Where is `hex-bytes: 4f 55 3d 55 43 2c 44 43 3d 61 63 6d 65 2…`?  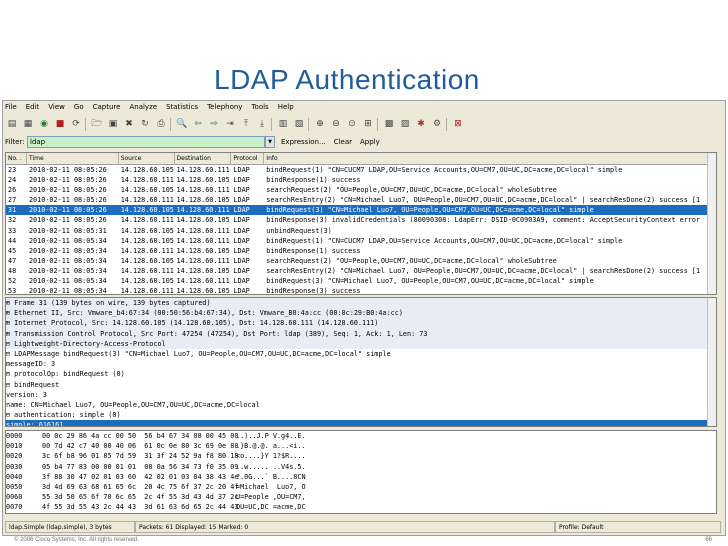 hex-bytes: 4f 55 3d 55 43 2c 44 43 3d 61 63 6d 65 2… is located at coordinates (140, 507).